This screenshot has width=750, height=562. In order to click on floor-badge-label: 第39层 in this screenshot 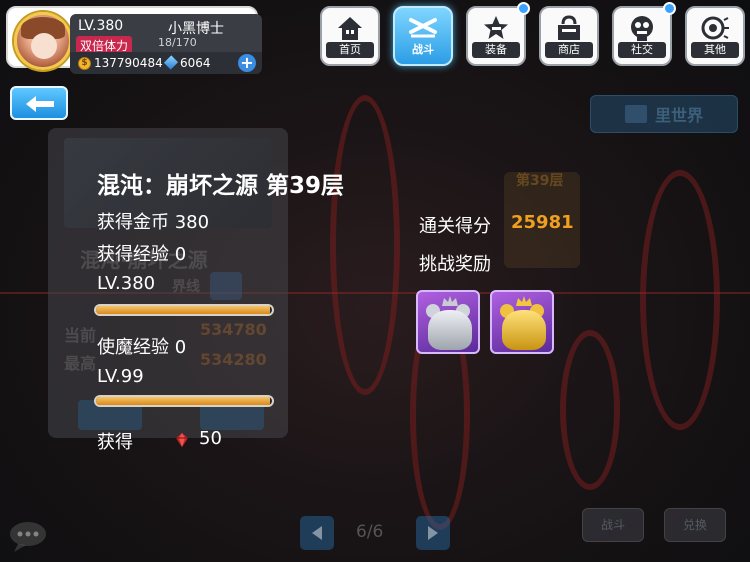, I will do `click(540, 181)`.